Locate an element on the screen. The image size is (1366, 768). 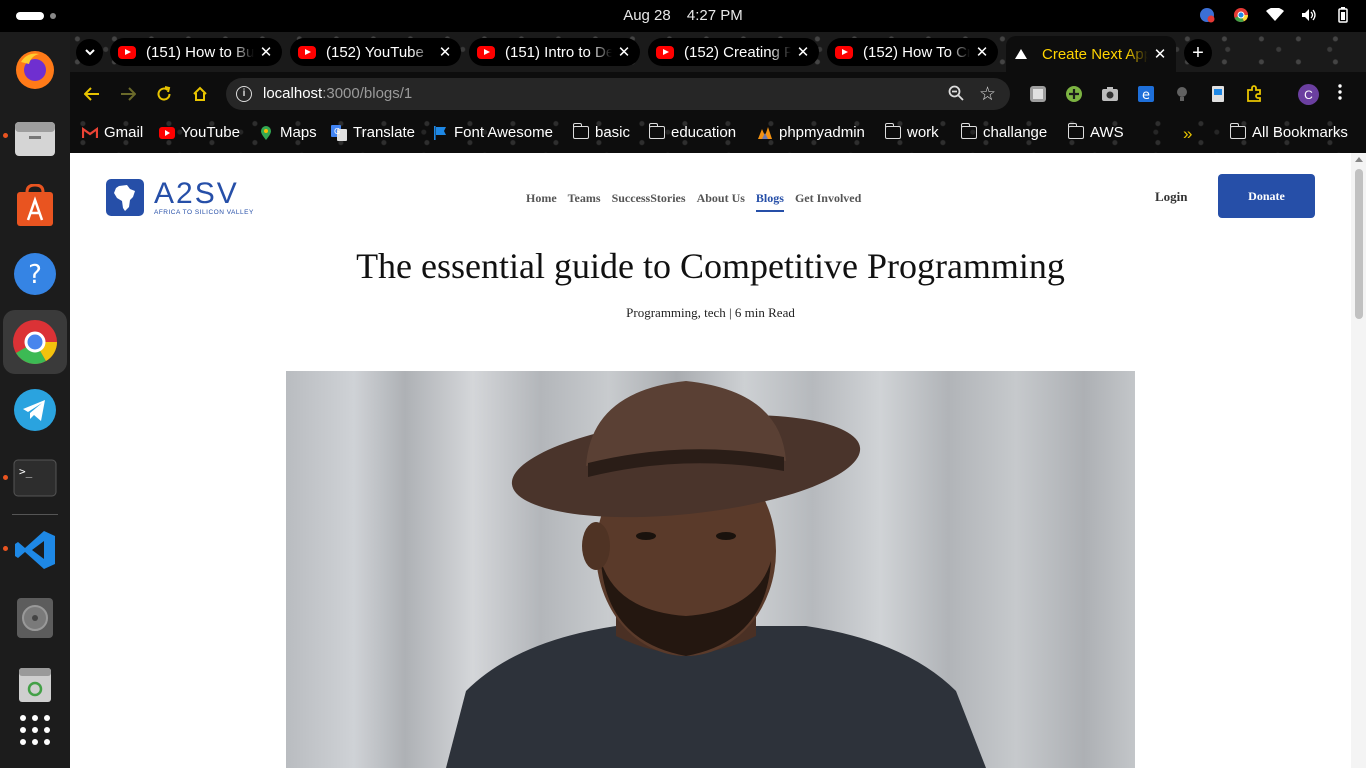
tab-1: (152) YouTube ✕ is located at coordinates (375, 52).